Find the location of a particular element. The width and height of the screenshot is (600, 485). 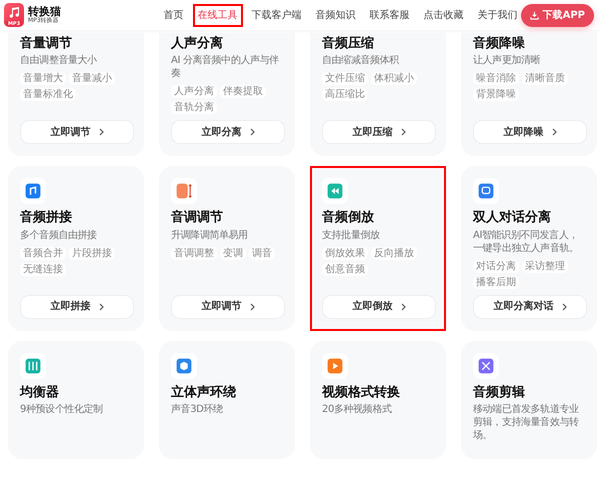

tool-title: 音频拼接 is located at coordinates (46, 218).